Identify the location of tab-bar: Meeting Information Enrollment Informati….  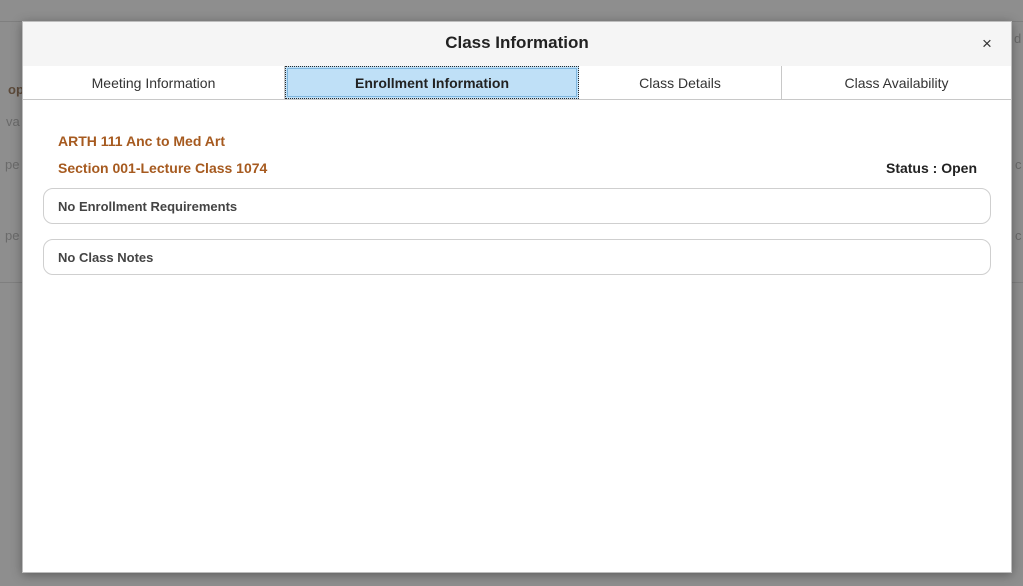
(517, 83).